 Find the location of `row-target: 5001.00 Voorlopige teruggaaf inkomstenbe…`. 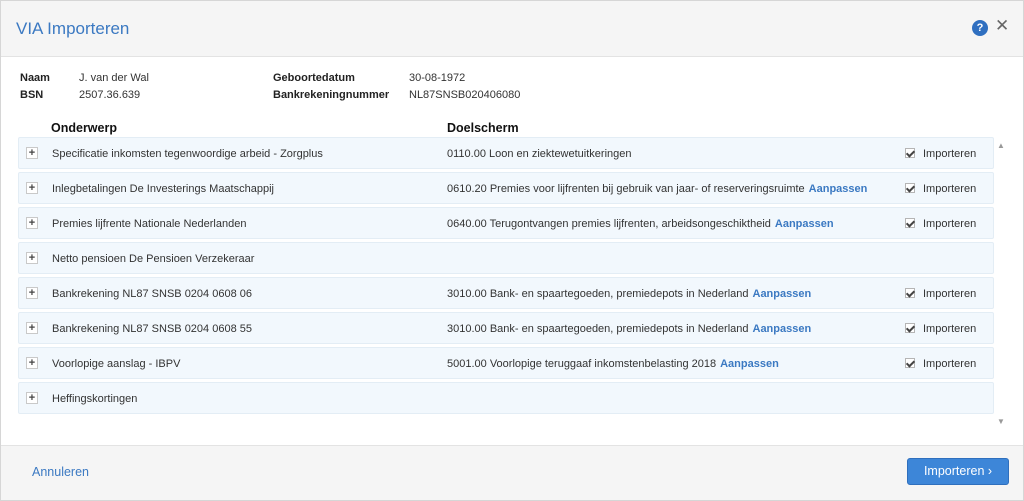

row-target: 5001.00 Voorlopige teruggaaf inkomstenbe… is located at coordinates (613, 364).